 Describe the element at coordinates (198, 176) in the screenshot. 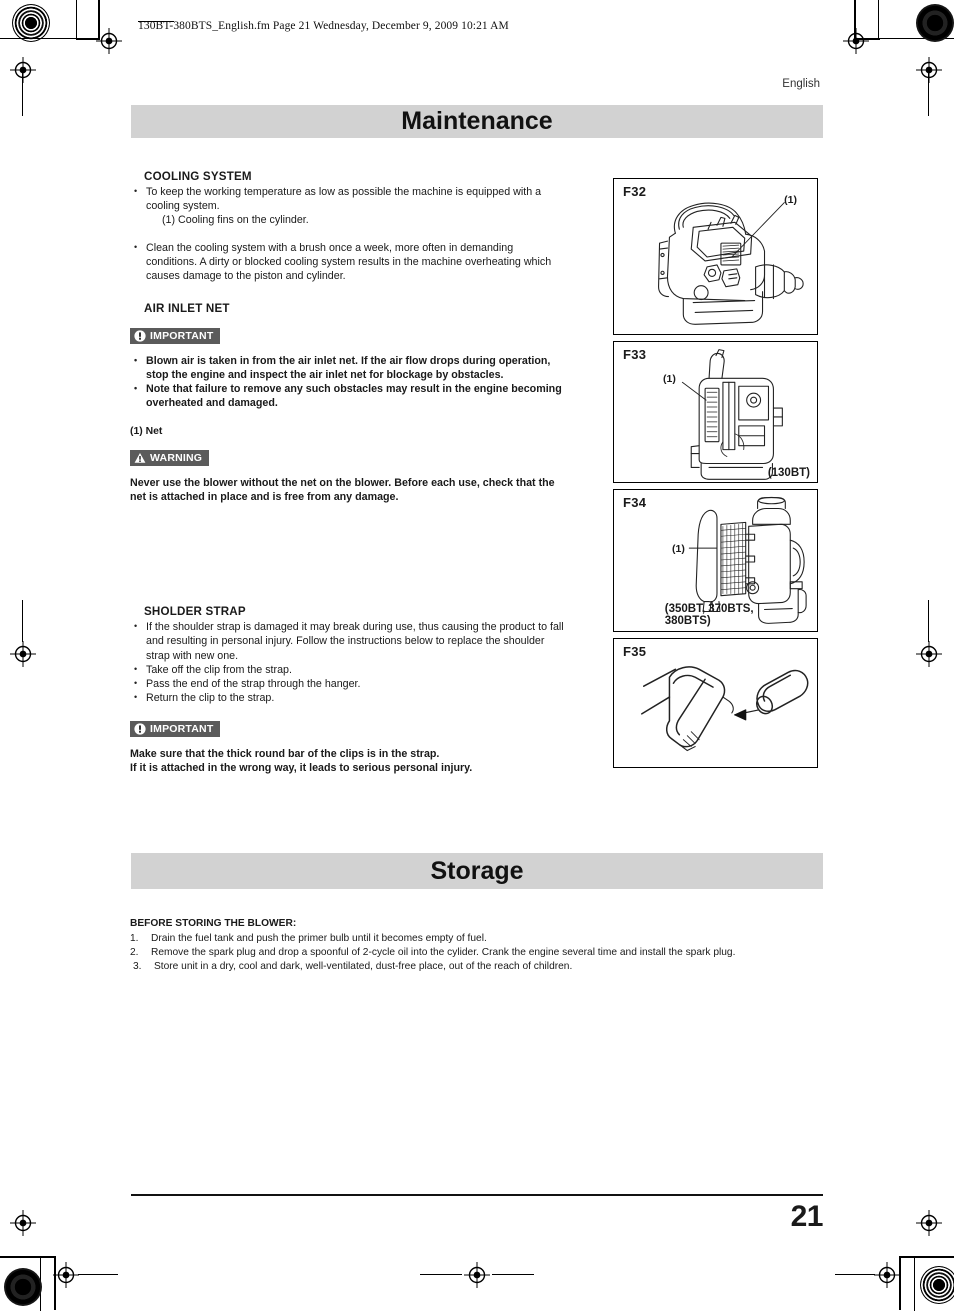

I see `heading-cooling-system: COOLING SYSTEM` at that location.